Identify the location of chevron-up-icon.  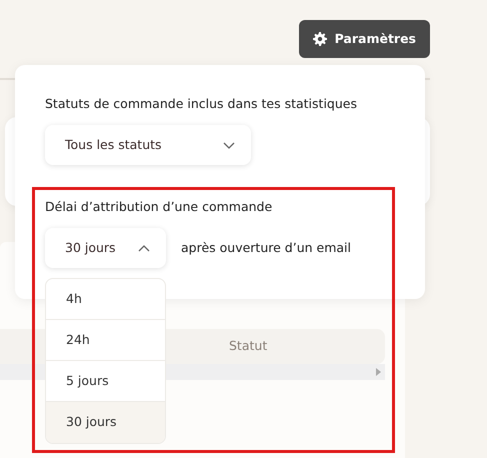
(144, 248).